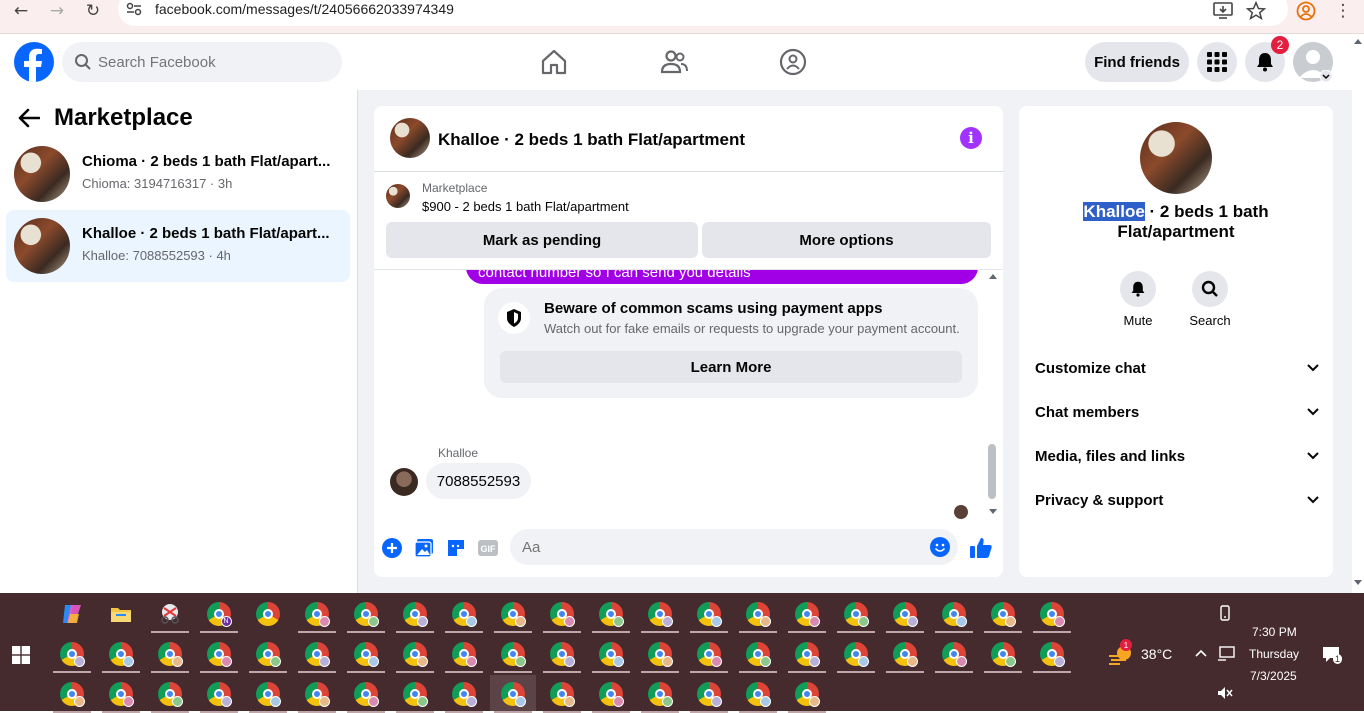 The width and height of the screenshot is (1364, 713). What do you see at coordinates (1176, 158) in the screenshot?
I see `profile-thumbnail` at bounding box center [1176, 158].